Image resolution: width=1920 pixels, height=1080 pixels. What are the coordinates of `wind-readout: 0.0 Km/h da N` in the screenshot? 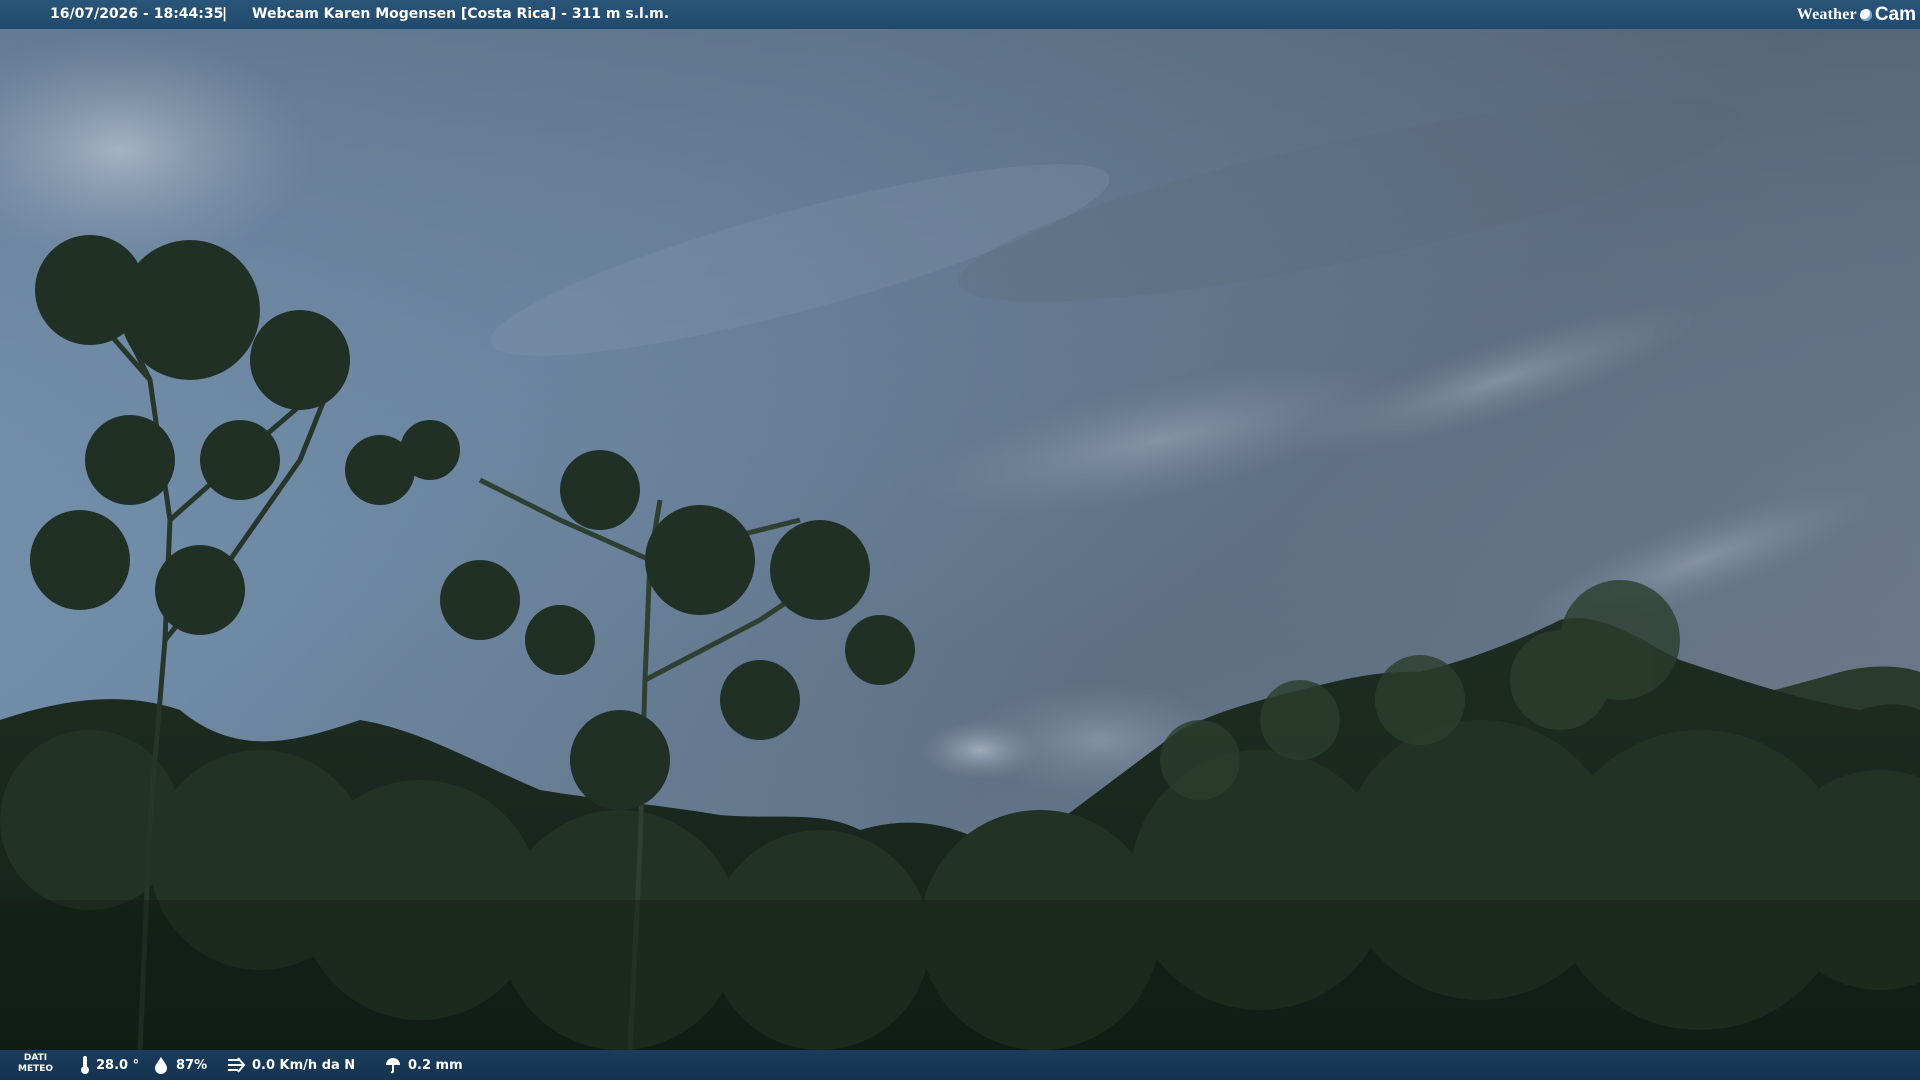 It's located at (290, 1065).